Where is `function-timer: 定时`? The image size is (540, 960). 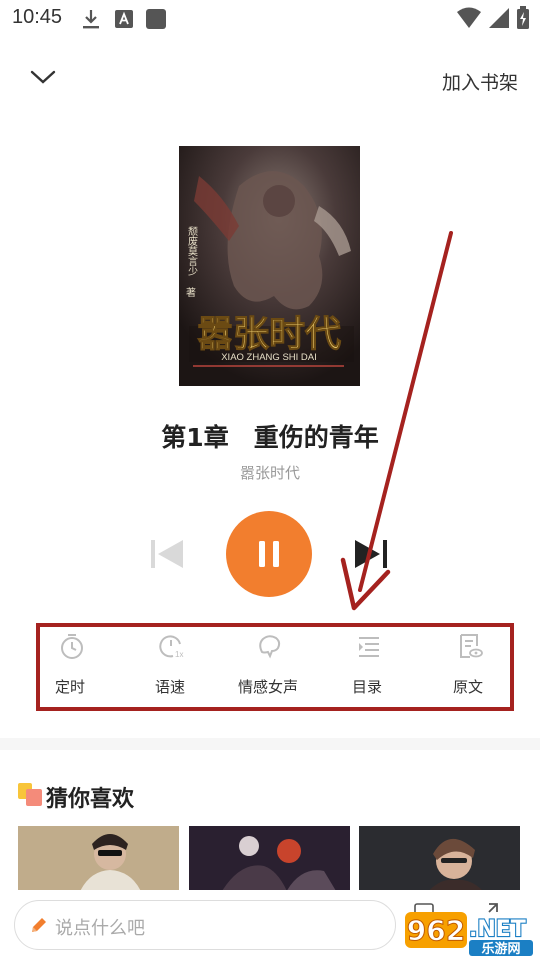 function-timer: 定时 is located at coordinates (70, 667).